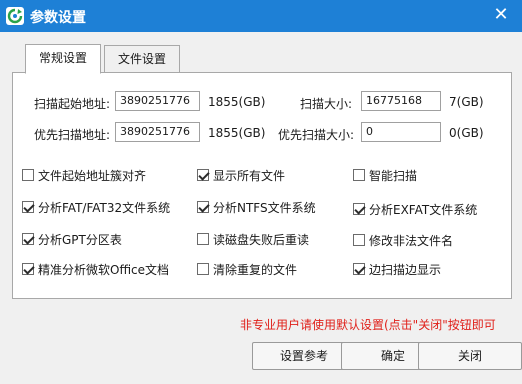  What do you see at coordinates (157, 132) in the screenshot?
I see `priority-start-input: 3890251776` at bounding box center [157, 132].